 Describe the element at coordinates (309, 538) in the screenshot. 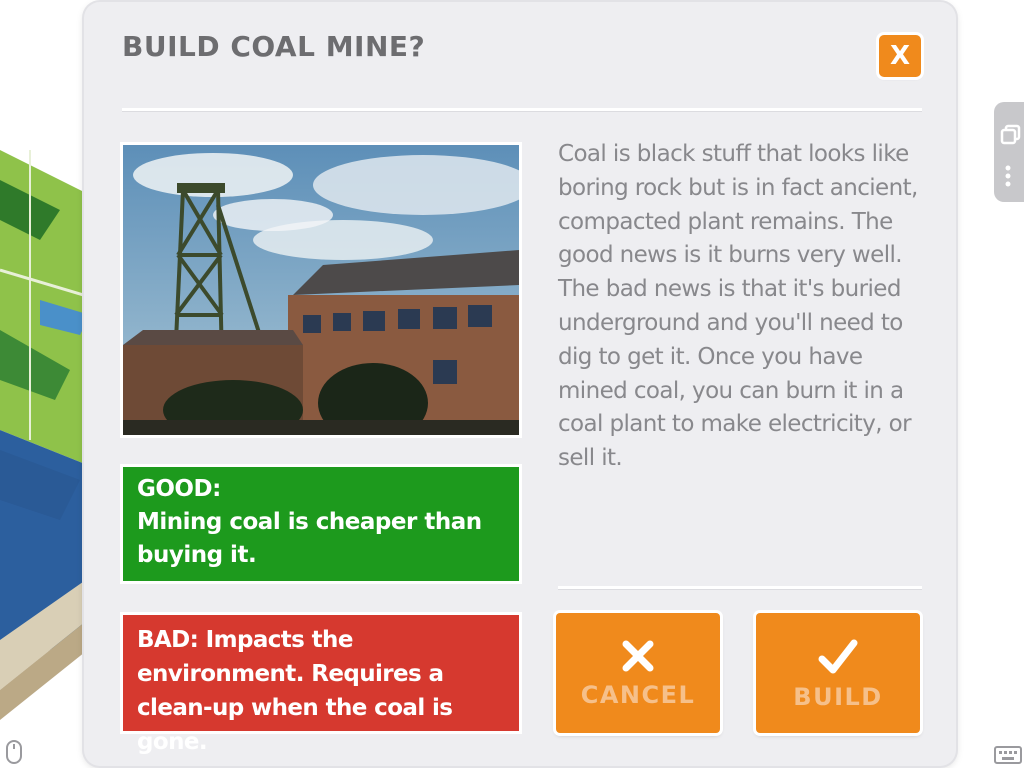

I see `good-text: Mining coal is cheaper than buying it.` at that location.